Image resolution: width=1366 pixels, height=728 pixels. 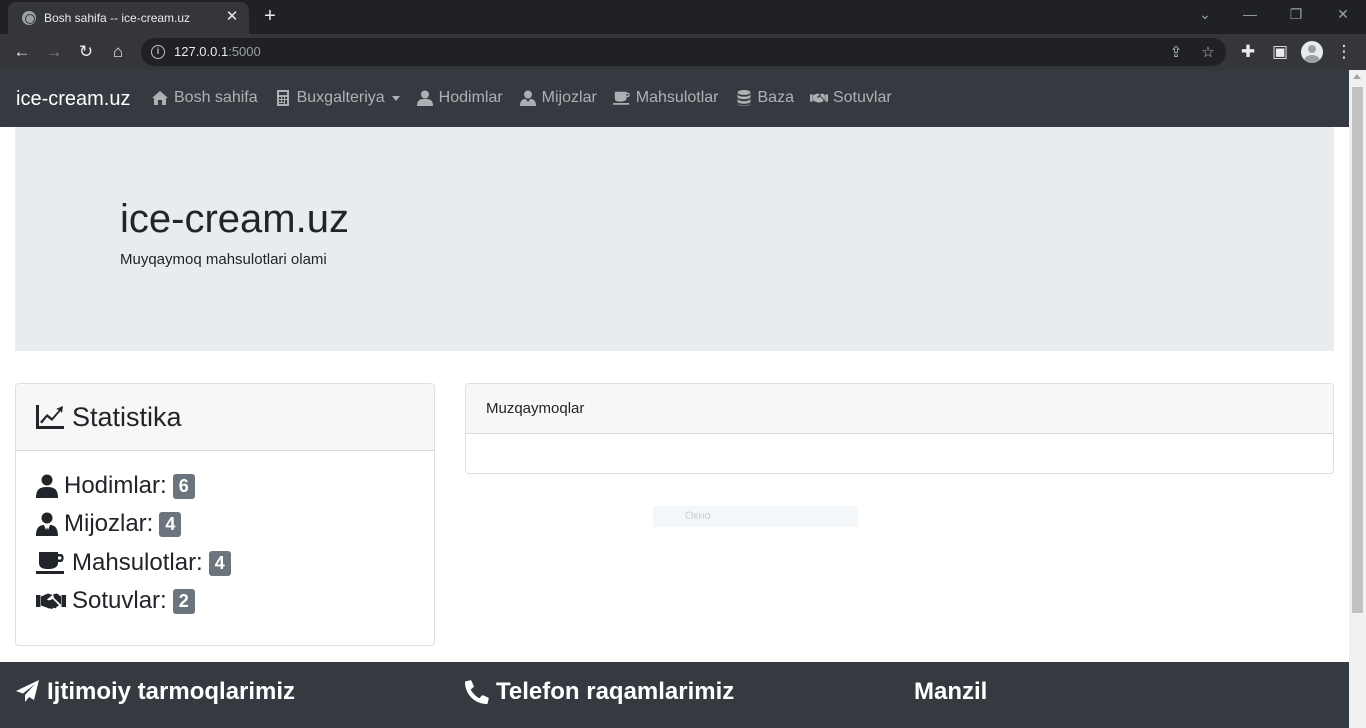 I want to click on footer-phone-label: Telefon raqamlarimiz, so click(x=615, y=691).